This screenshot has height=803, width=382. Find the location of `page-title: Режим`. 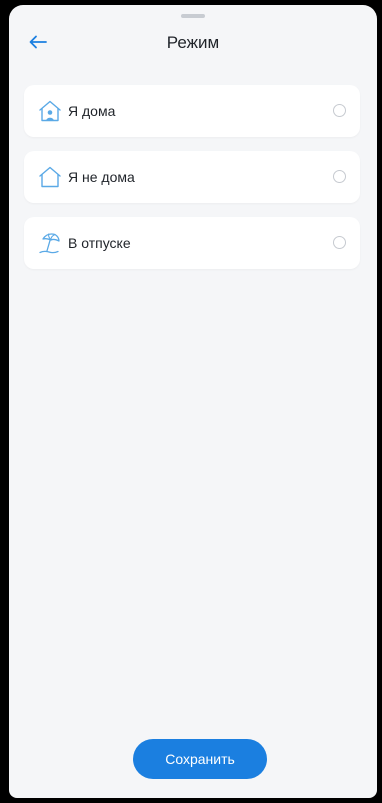

page-title: Режим is located at coordinates (193, 42).